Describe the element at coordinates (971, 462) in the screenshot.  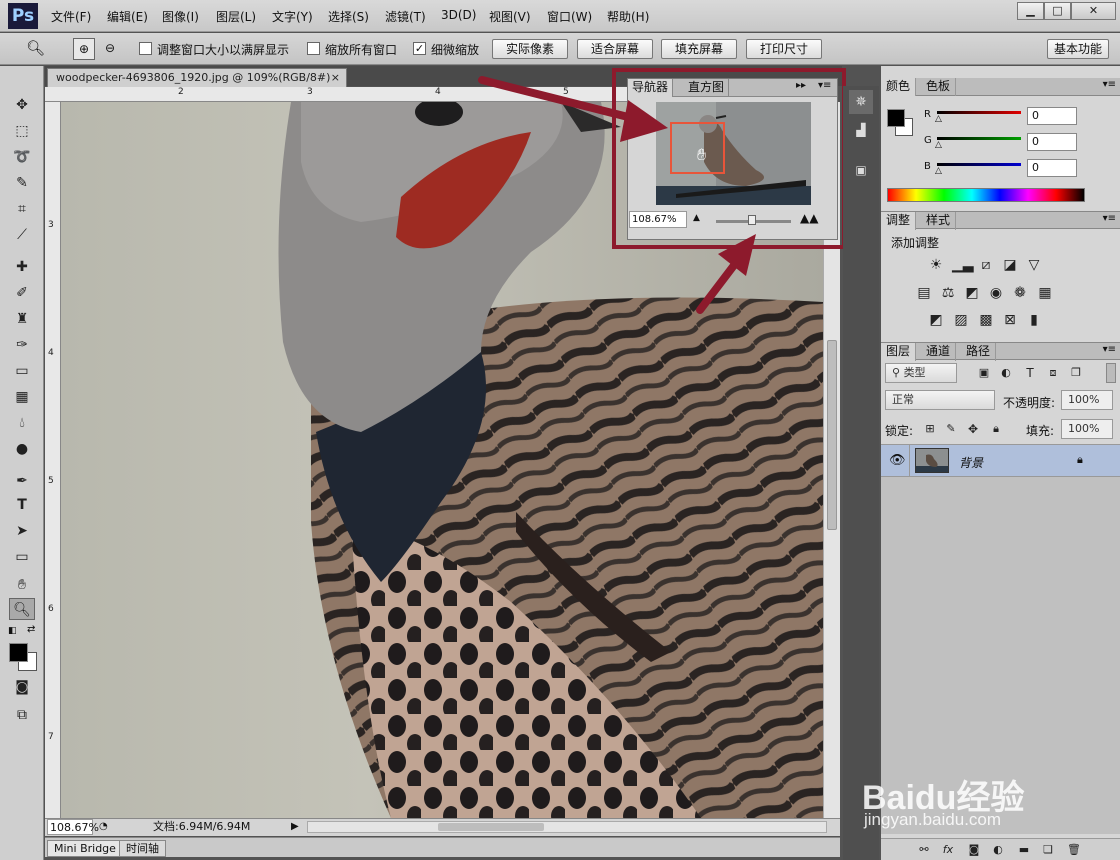
I see `layer-name: 背景` at that location.